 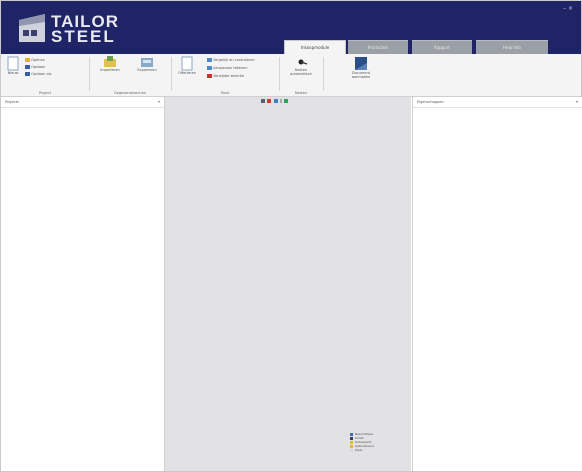 What do you see at coordinates (301, 66) in the screenshot?
I see `nest-button: Nesten automatisch` at bounding box center [301, 66].